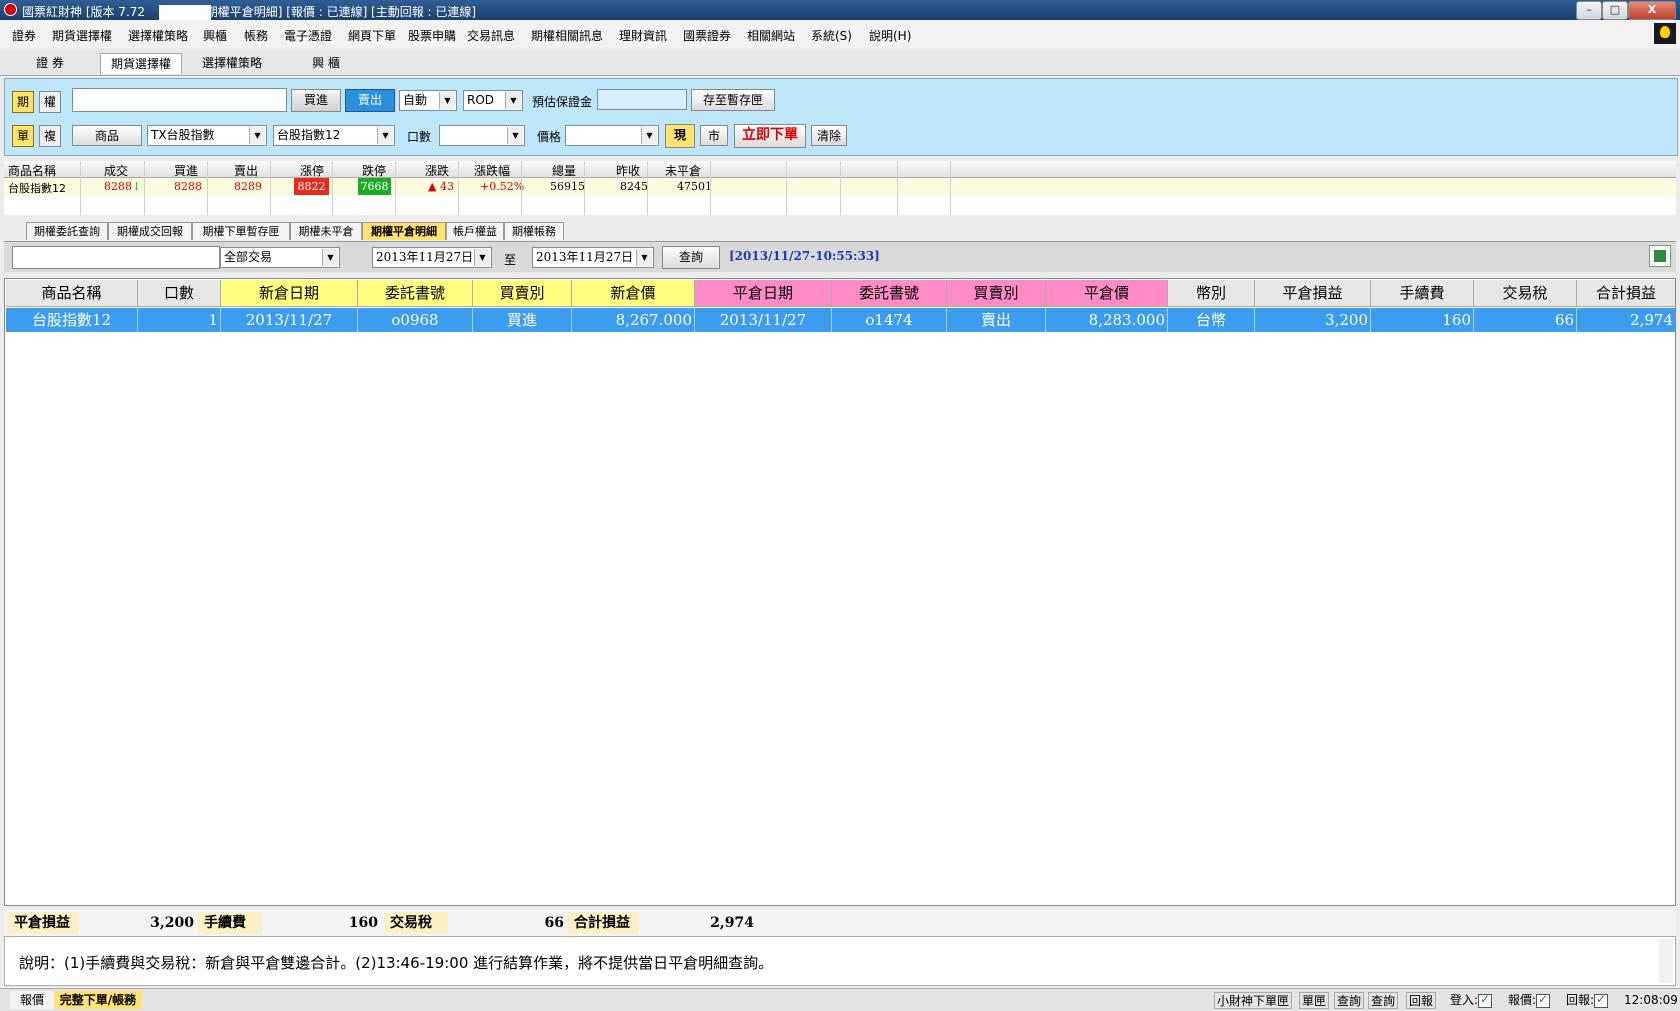 The image size is (1680, 1011). I want to click on sb-query-1: 查詢, so click(1349, 1000).